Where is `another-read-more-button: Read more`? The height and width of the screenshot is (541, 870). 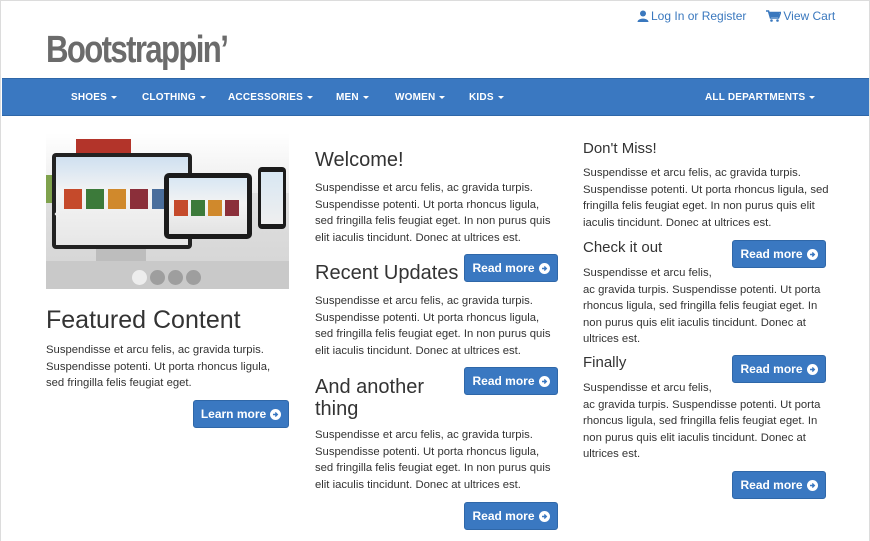 another-read-more-button: Read more is located at coordinates (511, 516).